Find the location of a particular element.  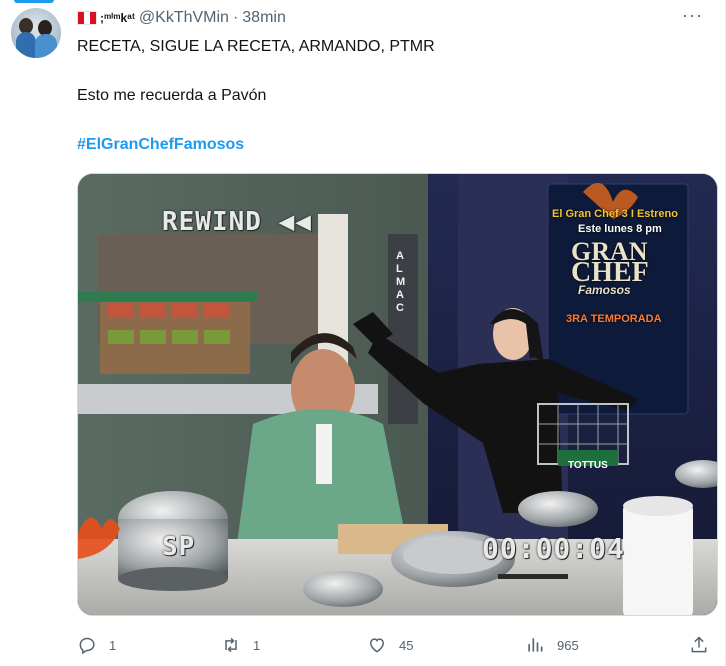

display-name: ;ᵐⁱᵐkᵃᵗ is located at coordinates (117, 18).